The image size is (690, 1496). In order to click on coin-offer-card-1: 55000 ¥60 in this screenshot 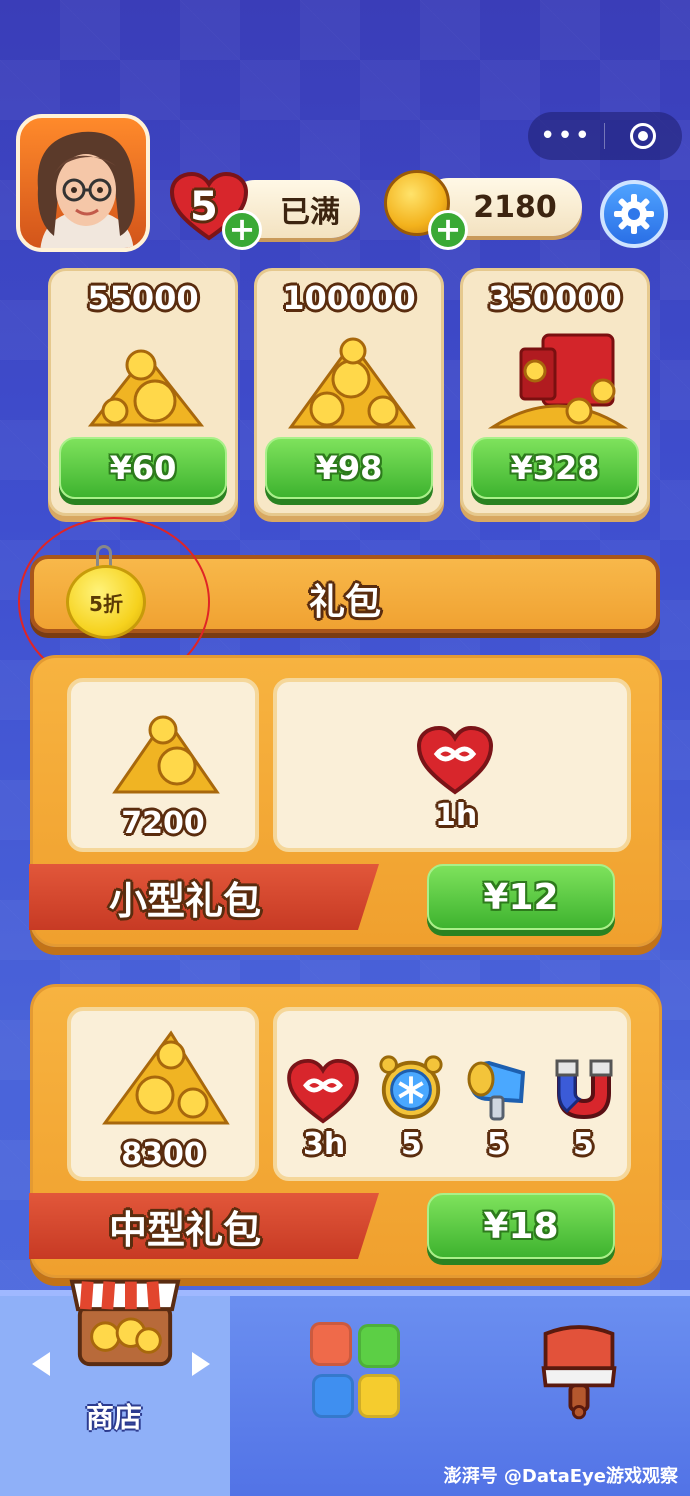, I will do `click(143, 392)`.